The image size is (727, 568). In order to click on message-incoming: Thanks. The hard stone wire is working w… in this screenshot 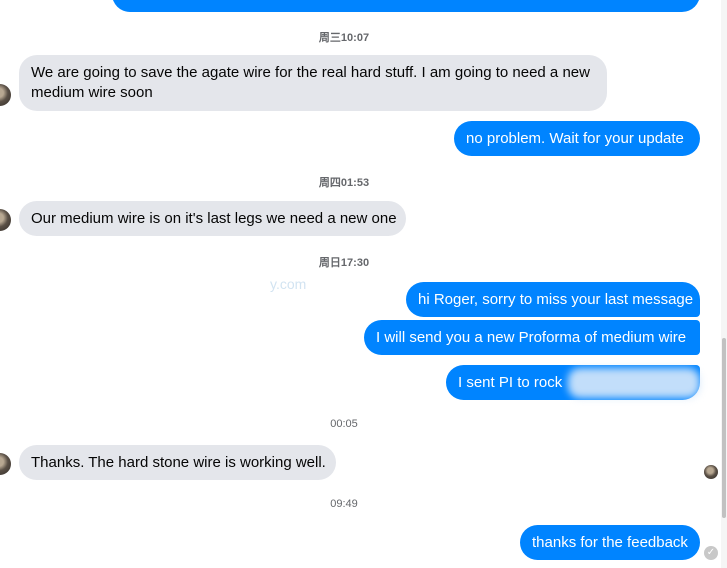, I will do `click(177, 462)`.